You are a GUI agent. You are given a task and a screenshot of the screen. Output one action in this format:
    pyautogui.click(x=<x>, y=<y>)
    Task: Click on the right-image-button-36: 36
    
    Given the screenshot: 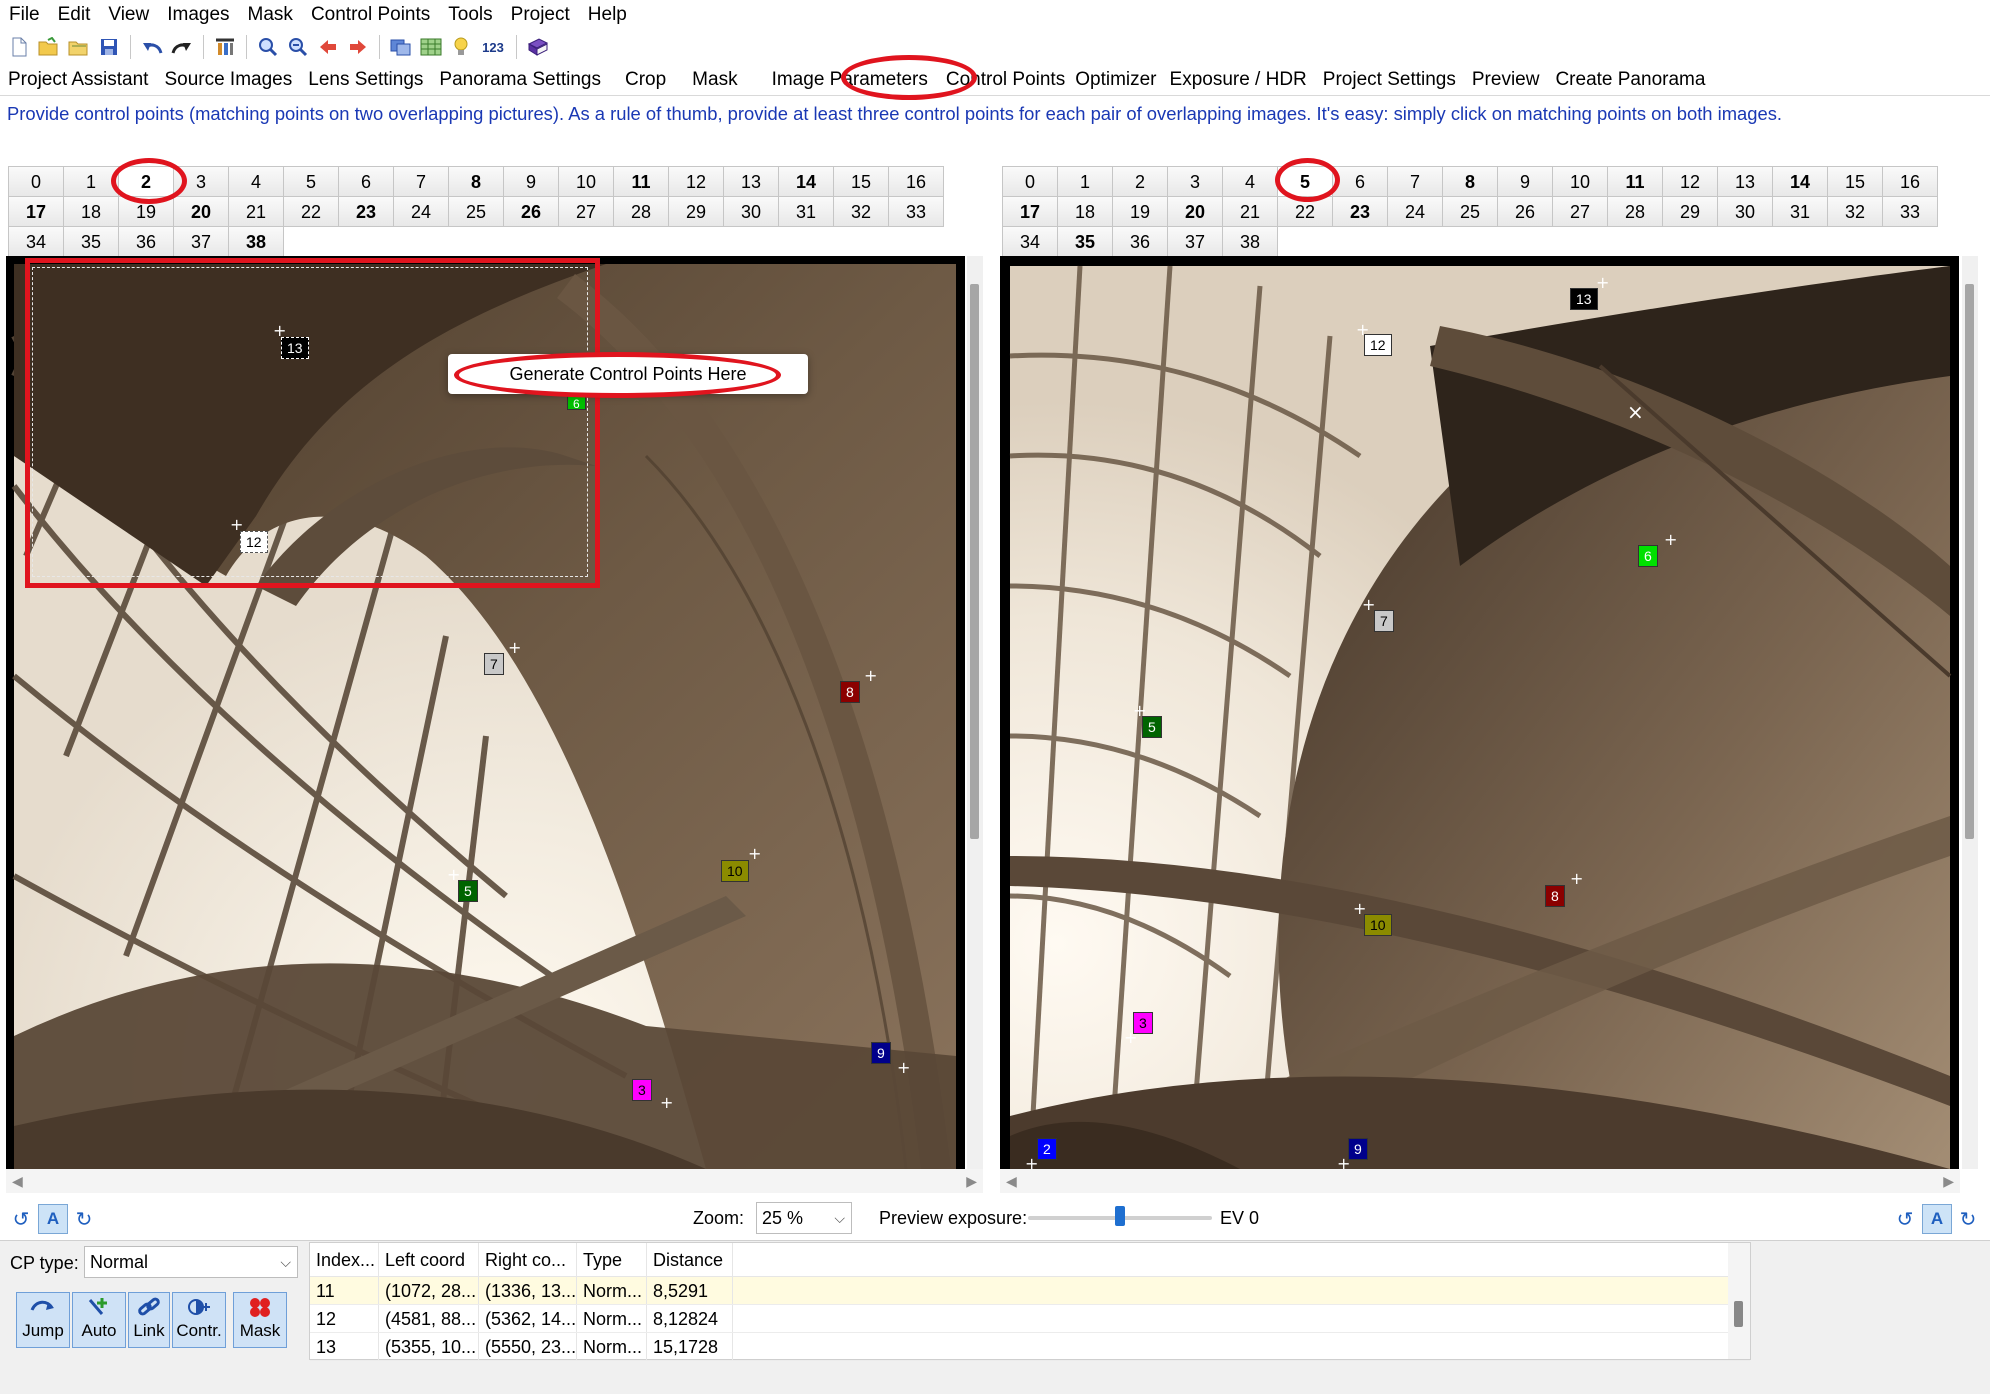 What is the action you would take?
    pyautogui.click(x=1140, y=242)
    